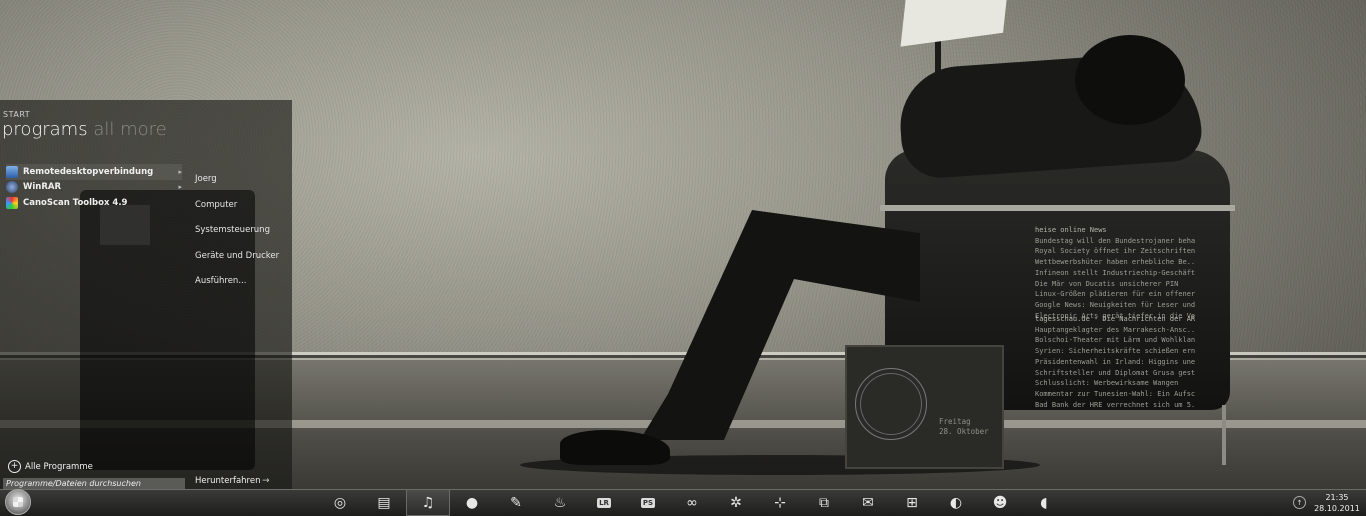 The width and height of the screenshot is (1366, 516). Describe the element at coordinates (12, 202) in the screenshot. I see `canoscan-icon` at that location.